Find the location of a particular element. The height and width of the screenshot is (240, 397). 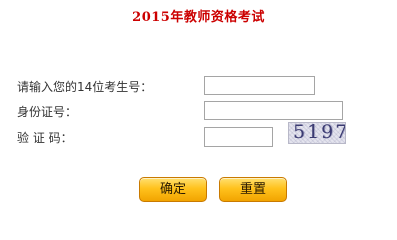

exam-id-input is located at coordinates (259, 85).